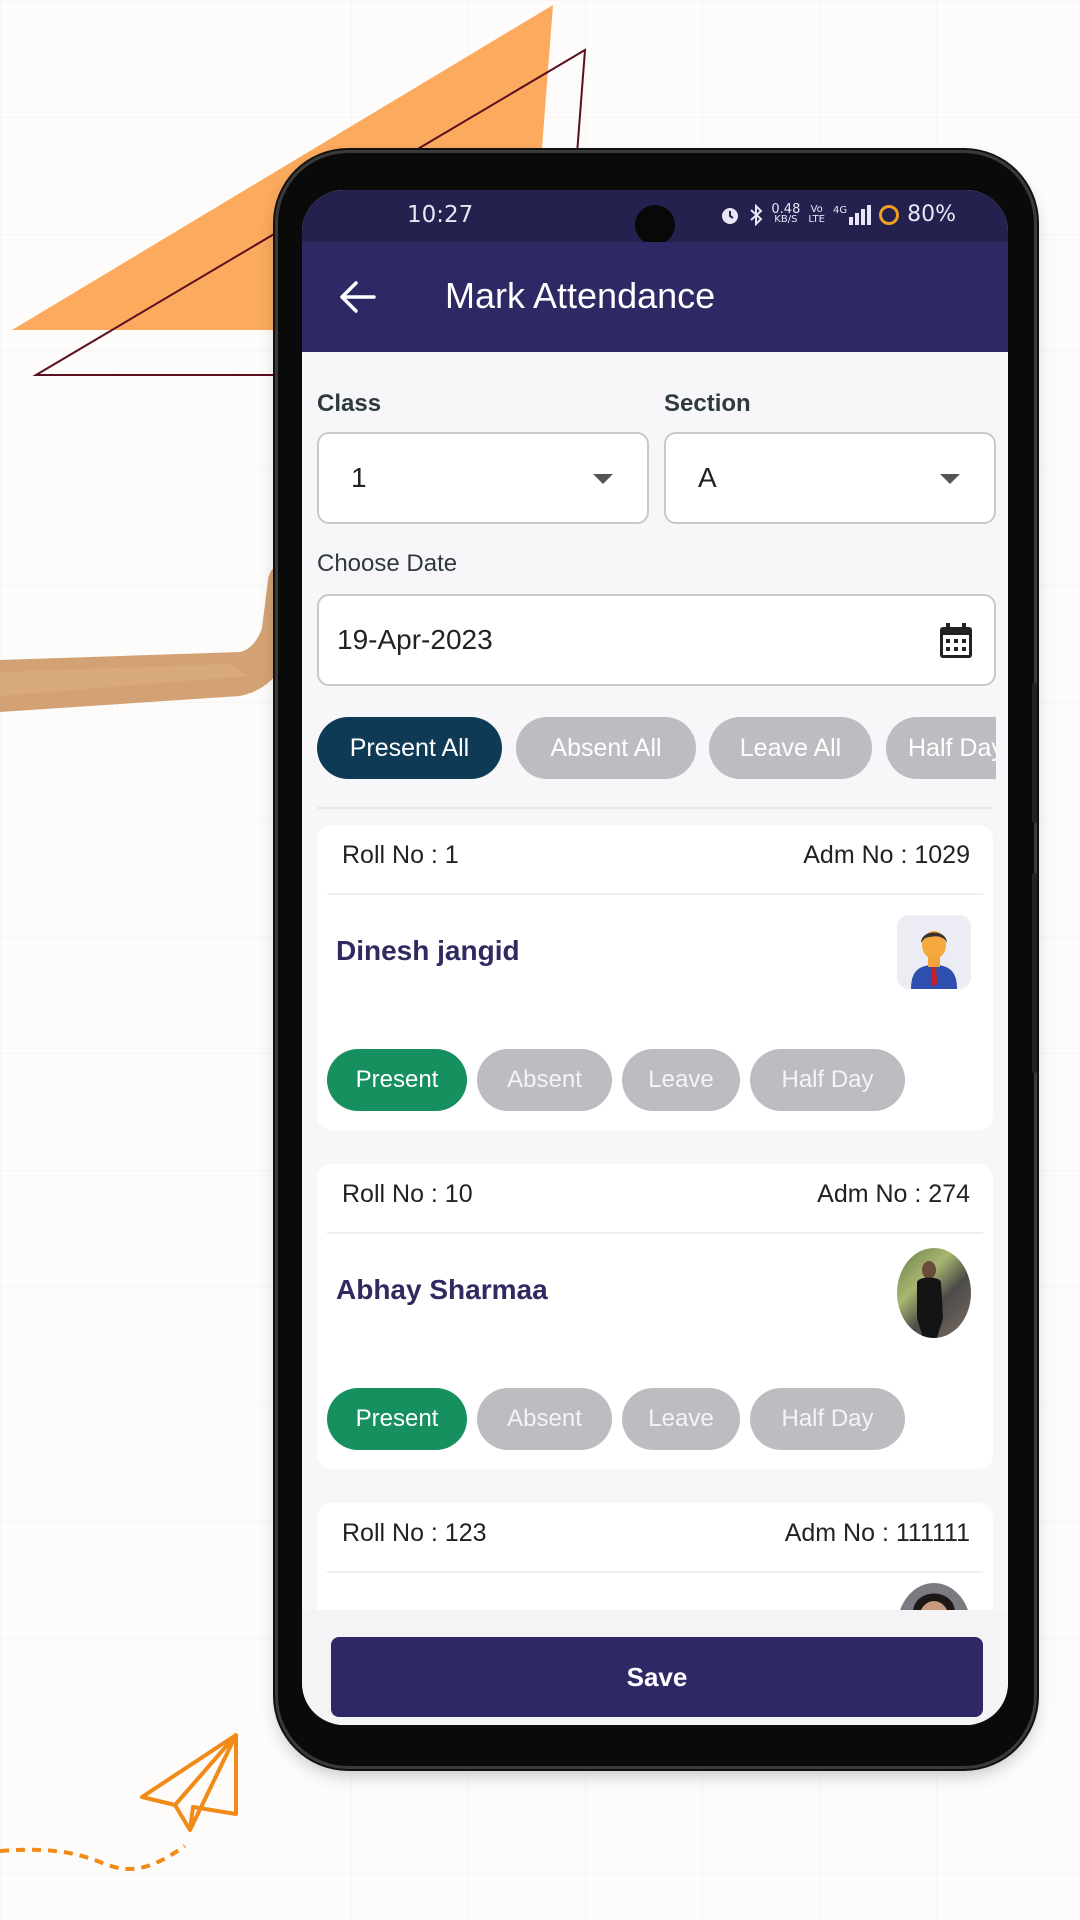 The image size is (1080, 1920). Describe the element at coordinates (889, 214) in the screenshot. I see `battery-saver-icon` at that location.